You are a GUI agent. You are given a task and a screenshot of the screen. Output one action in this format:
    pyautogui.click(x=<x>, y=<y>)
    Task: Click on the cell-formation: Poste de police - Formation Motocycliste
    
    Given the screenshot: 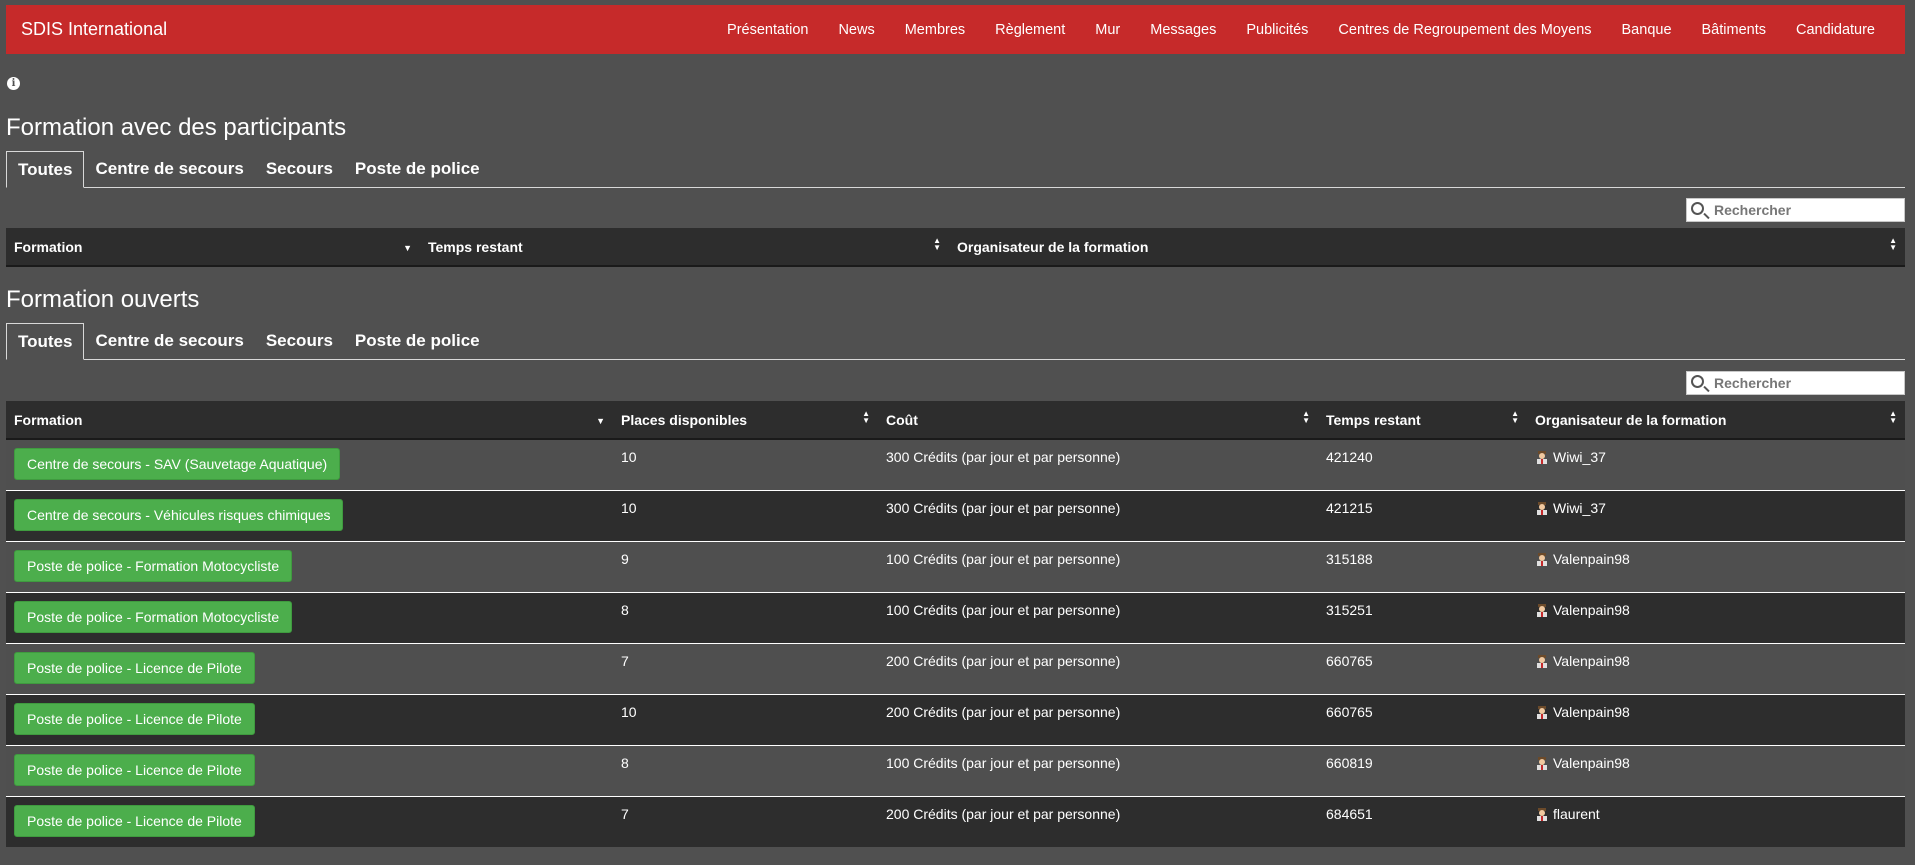 What is the action you would take?
    pyautogui.click(x=309, y=566)
    